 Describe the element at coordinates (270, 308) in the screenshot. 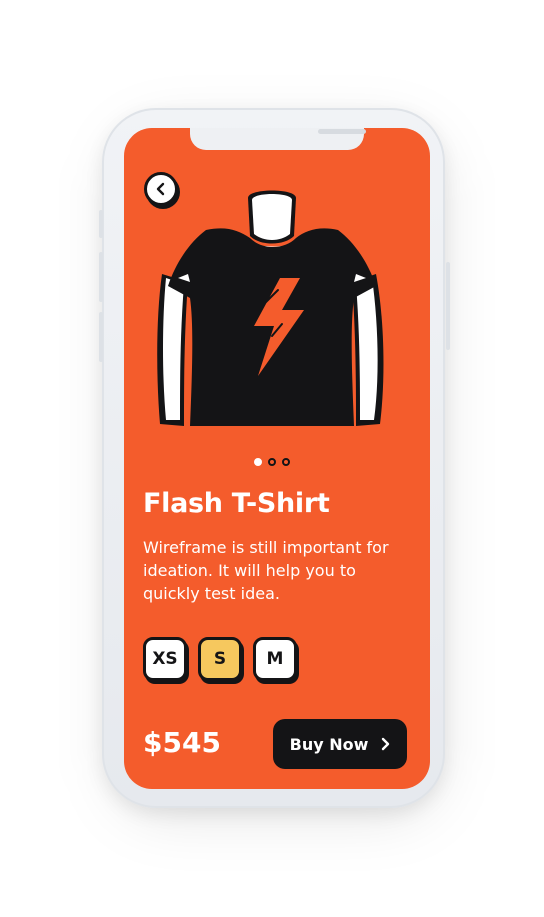

I see `tshirt-image` at that location.